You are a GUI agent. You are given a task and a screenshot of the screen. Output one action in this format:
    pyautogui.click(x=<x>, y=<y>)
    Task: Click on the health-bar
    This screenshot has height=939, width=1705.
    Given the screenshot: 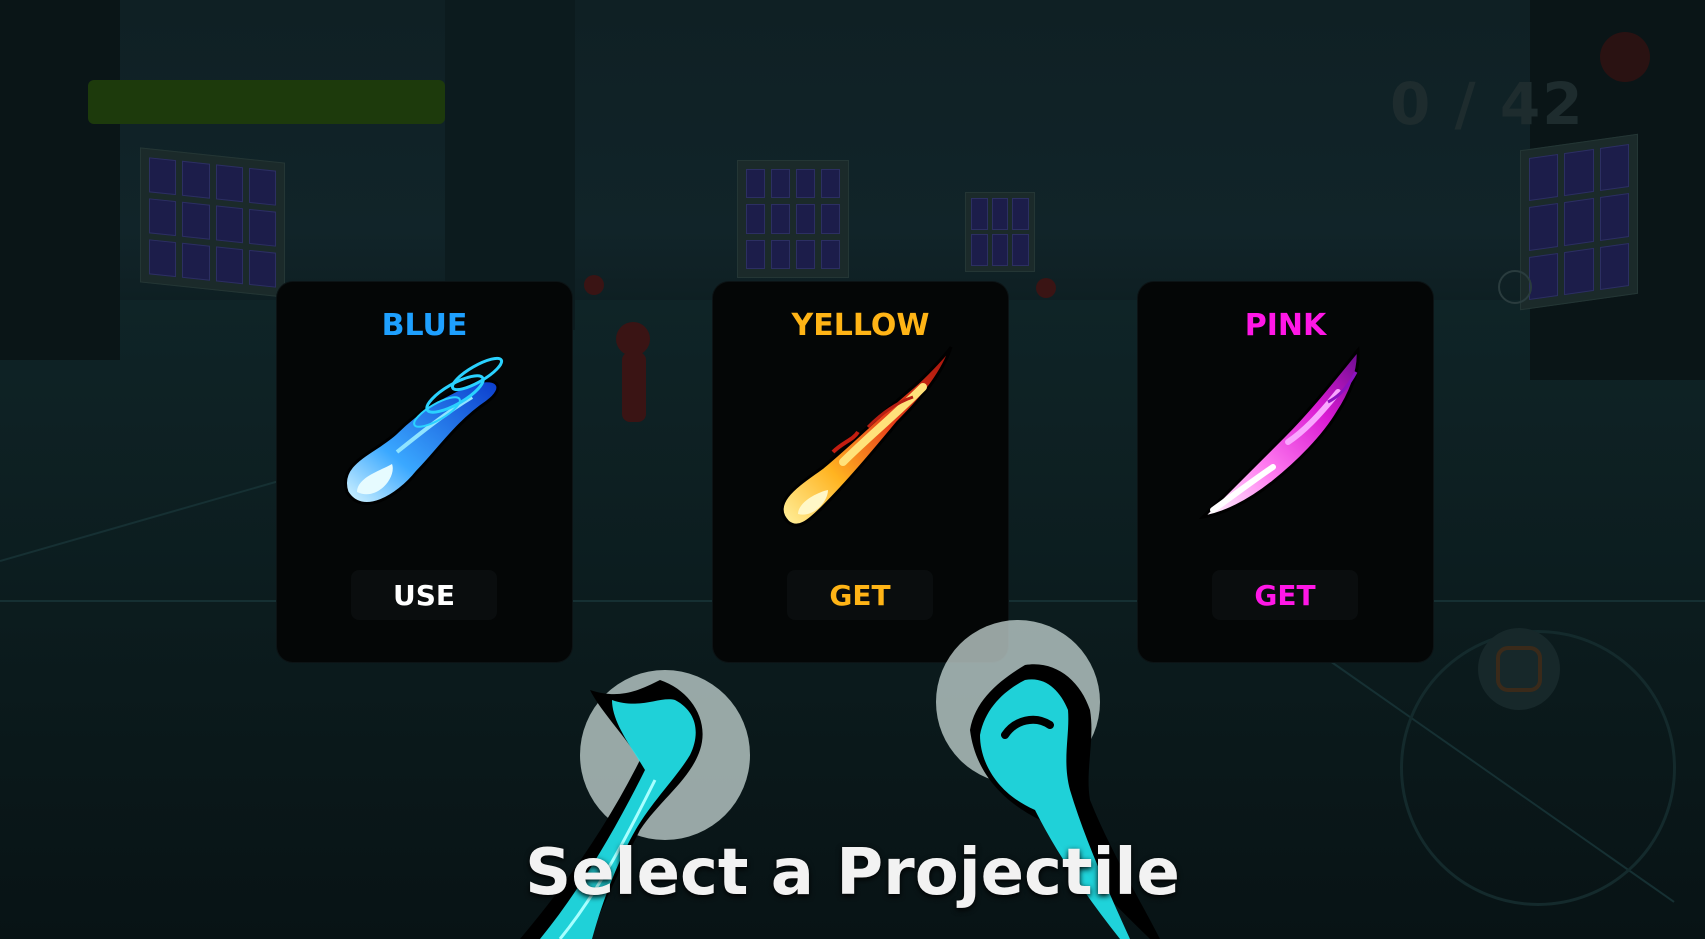 What is the action you would take?
    pyautogui.click(x=266, y=102)
    